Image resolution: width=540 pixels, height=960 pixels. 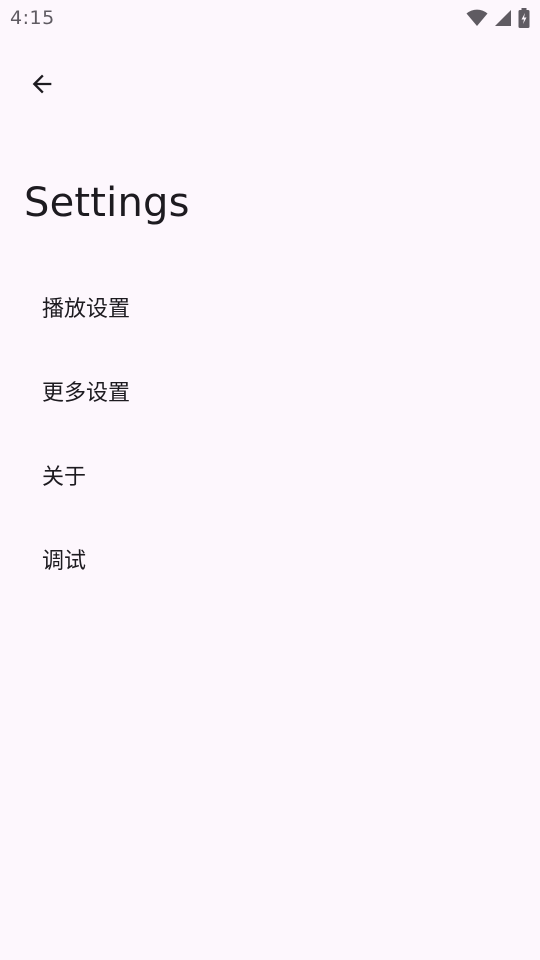 What do you see at coordinates (270, 391) in the screenshot?
I see `settings-item-more: 更多设置` at bounding box center [270, 391].